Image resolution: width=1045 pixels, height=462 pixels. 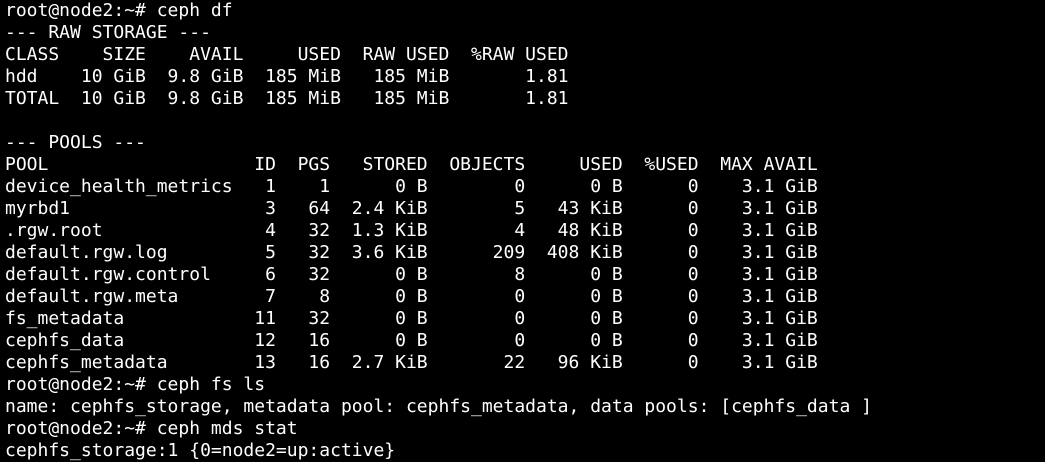 What do you see at coordinates (108, 32) in the screenshot?
I see `raw-storage-heading: --- RAW STORAGE ---` at bounding box center [108, 32].